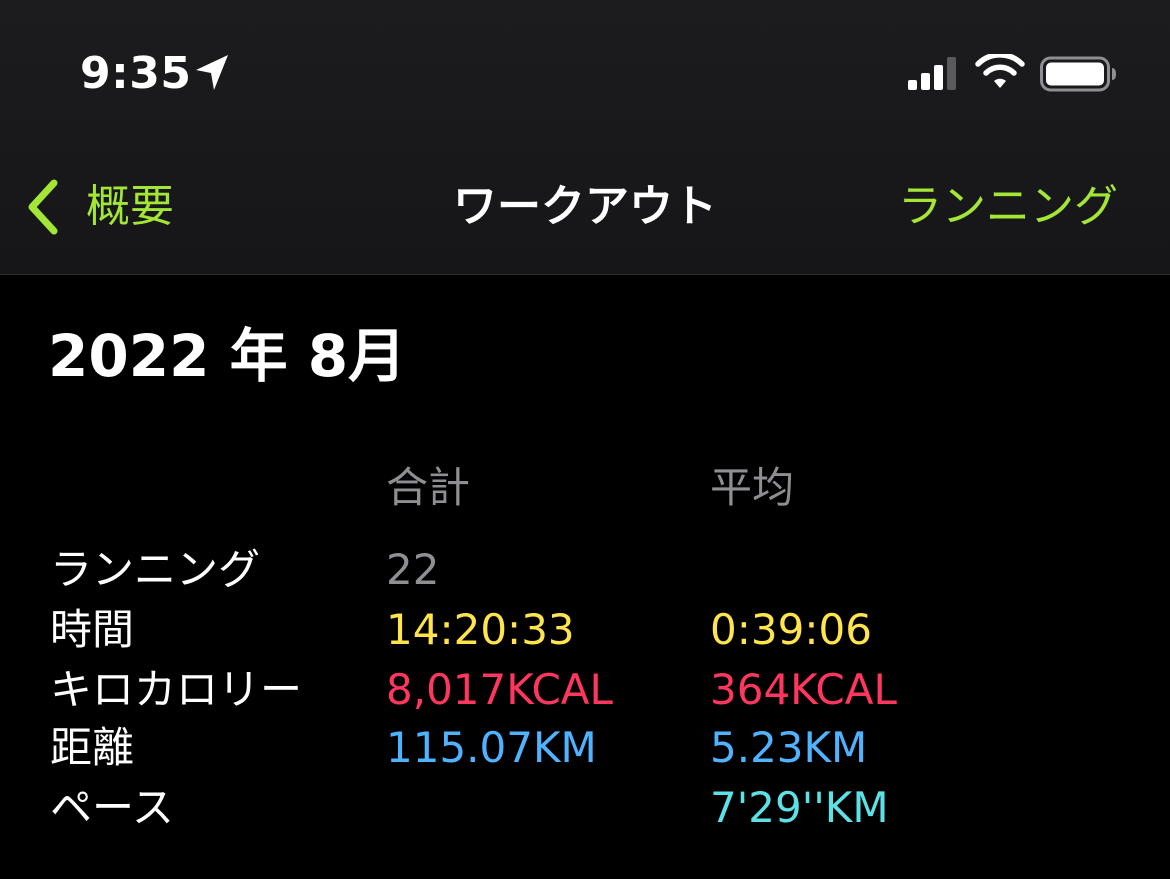  I want to click on calories-label: キロカロリー, so click(176, 689).